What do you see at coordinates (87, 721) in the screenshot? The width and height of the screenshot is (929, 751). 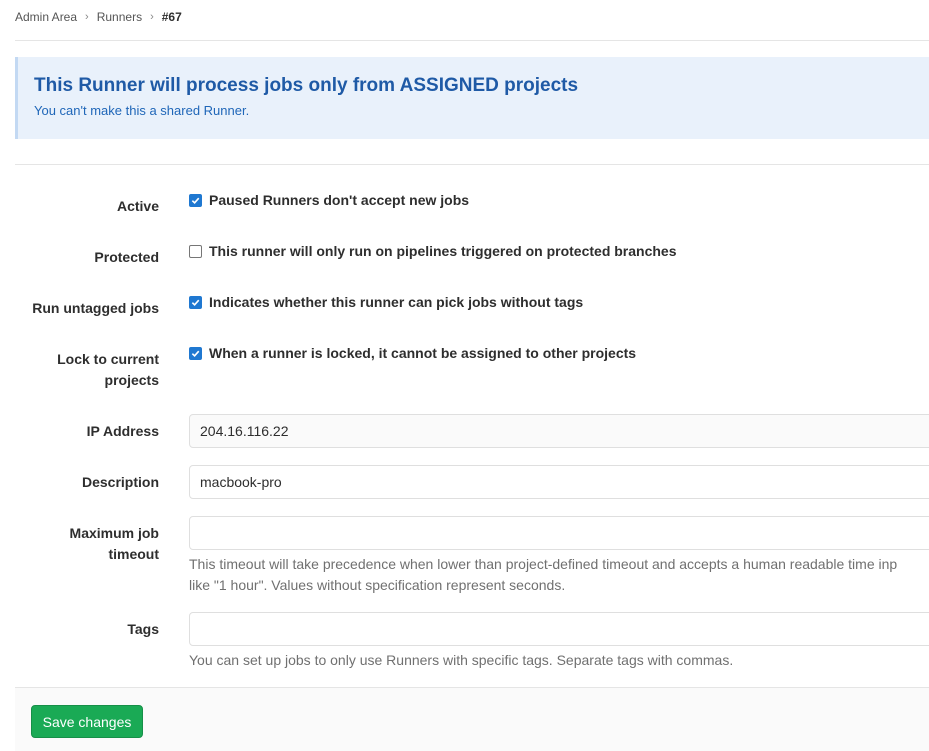 I see `save-changes-button: Save changes` at bounding box center [87, 721].